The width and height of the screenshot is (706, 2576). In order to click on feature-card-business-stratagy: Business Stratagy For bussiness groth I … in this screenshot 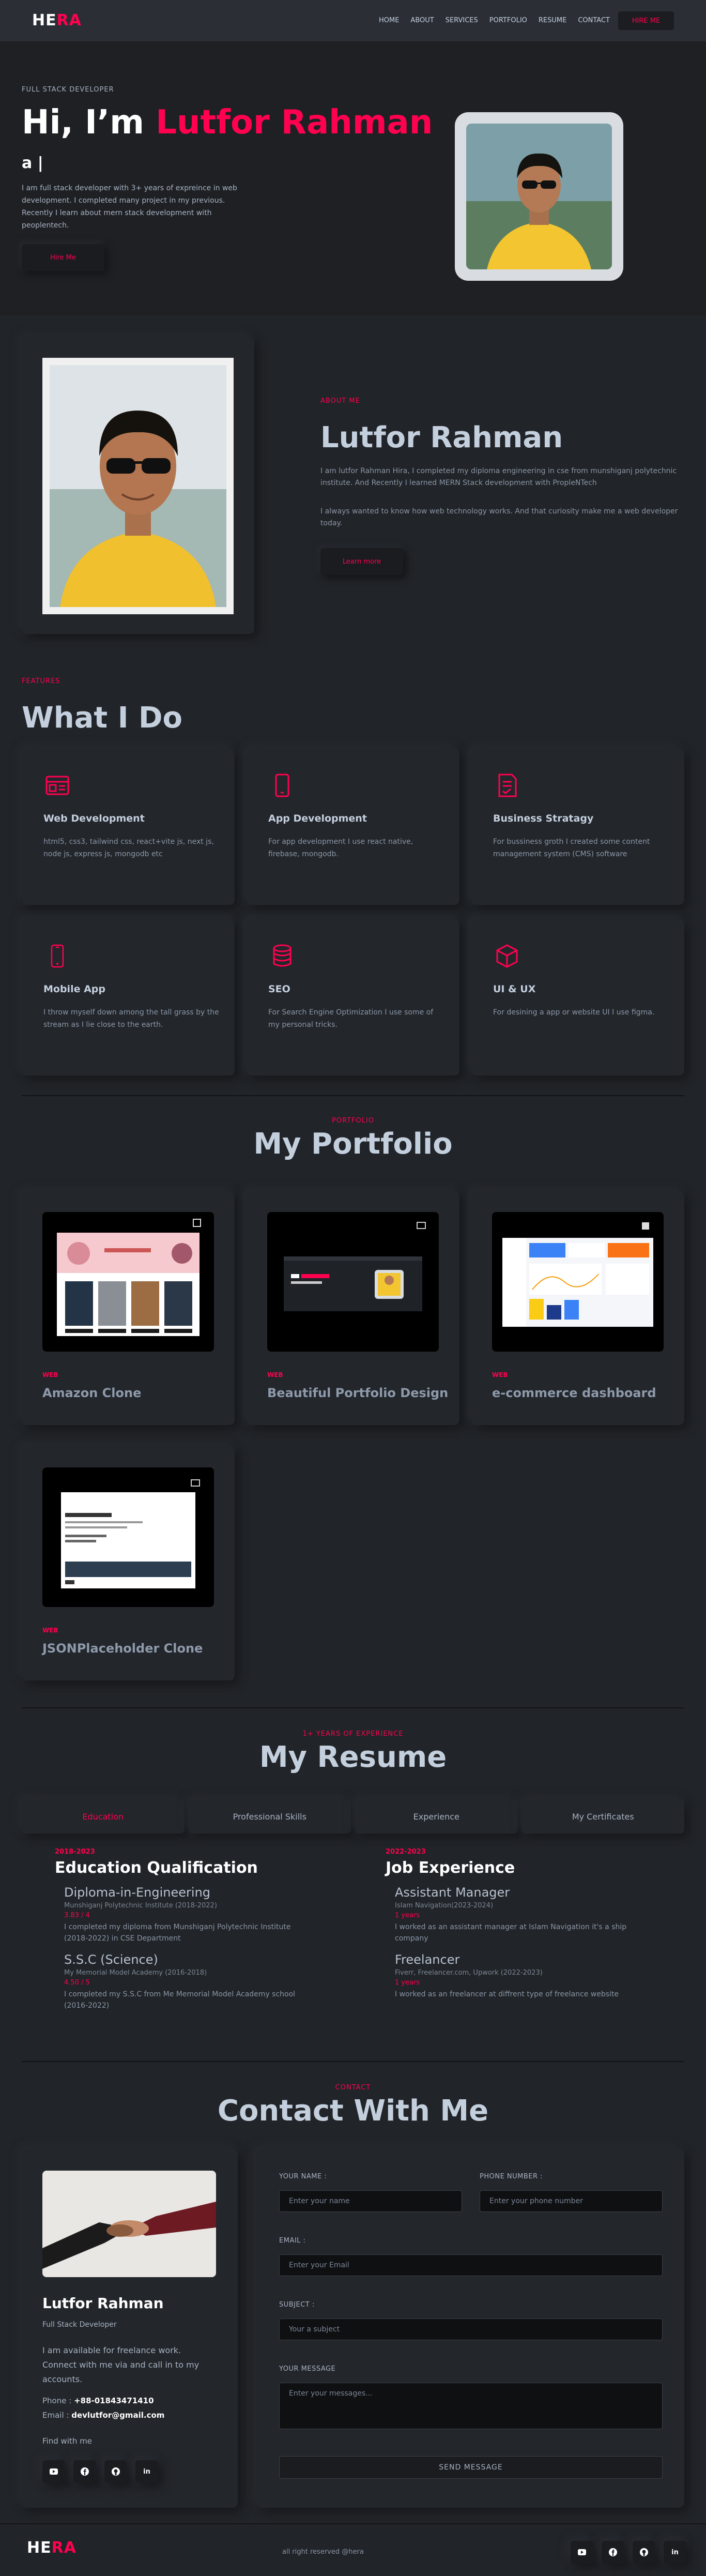, I will do `click(578, 827)`.